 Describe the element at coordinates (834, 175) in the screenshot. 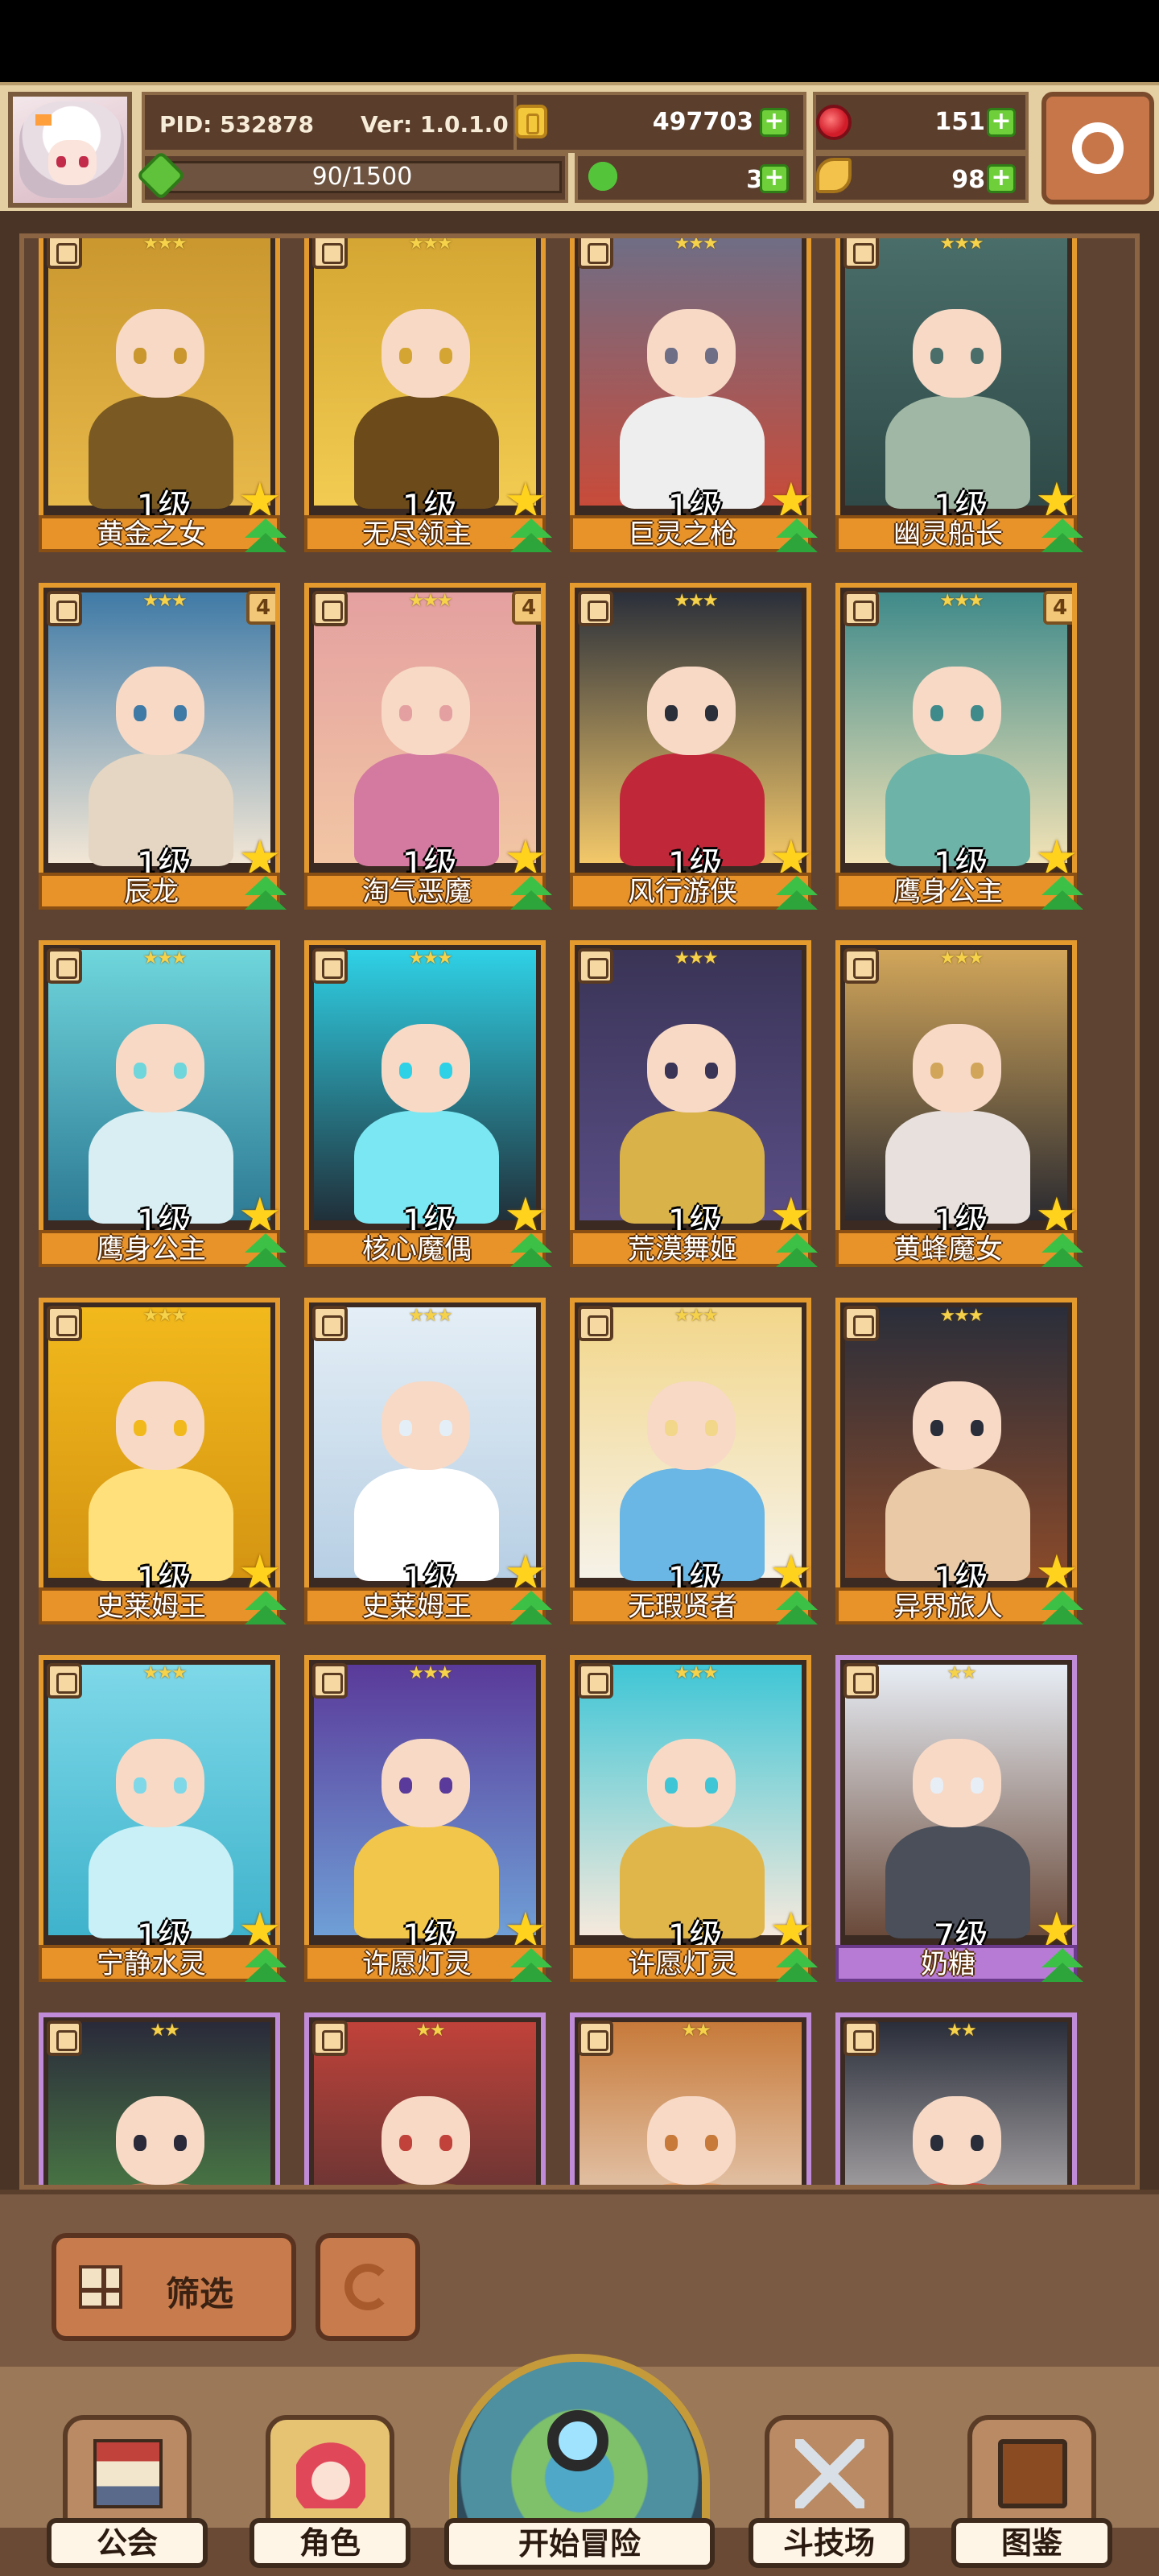

I see `bread-icon` at that location.